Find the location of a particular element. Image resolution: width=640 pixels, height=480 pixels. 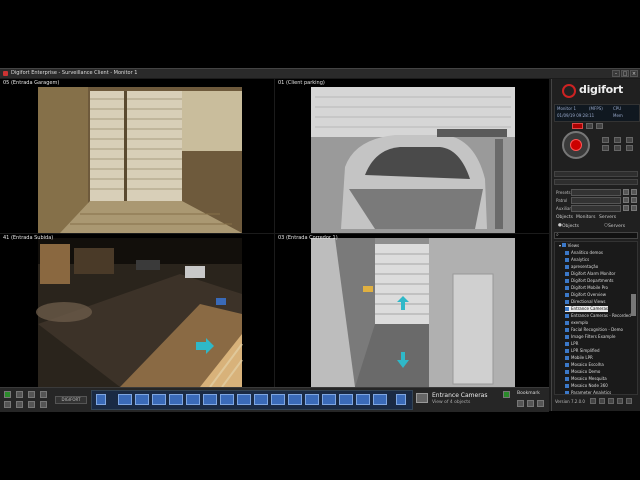

bookmark-icon is located at coordinates (506, 394).